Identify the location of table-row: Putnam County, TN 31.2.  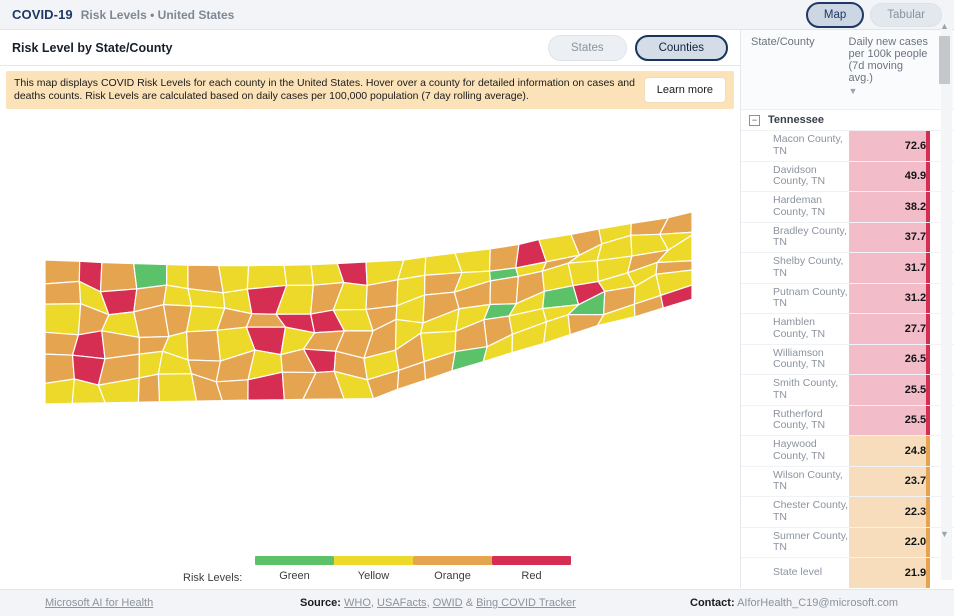
(847, 298).